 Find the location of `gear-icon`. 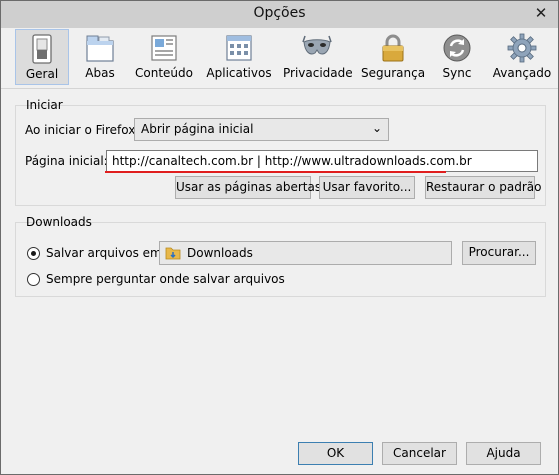

gear-icon is located at coordinates (522, 48).